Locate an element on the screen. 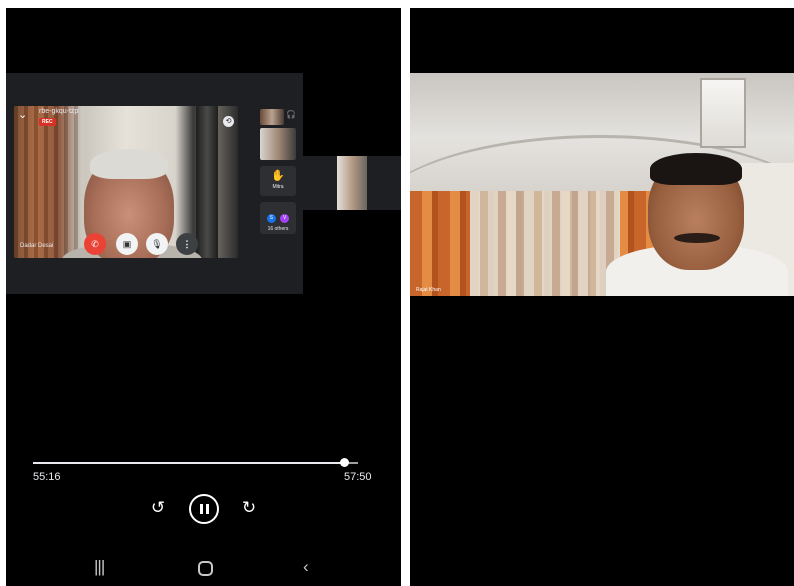  self-view-thumbnail is located at coordinates (272, 117).